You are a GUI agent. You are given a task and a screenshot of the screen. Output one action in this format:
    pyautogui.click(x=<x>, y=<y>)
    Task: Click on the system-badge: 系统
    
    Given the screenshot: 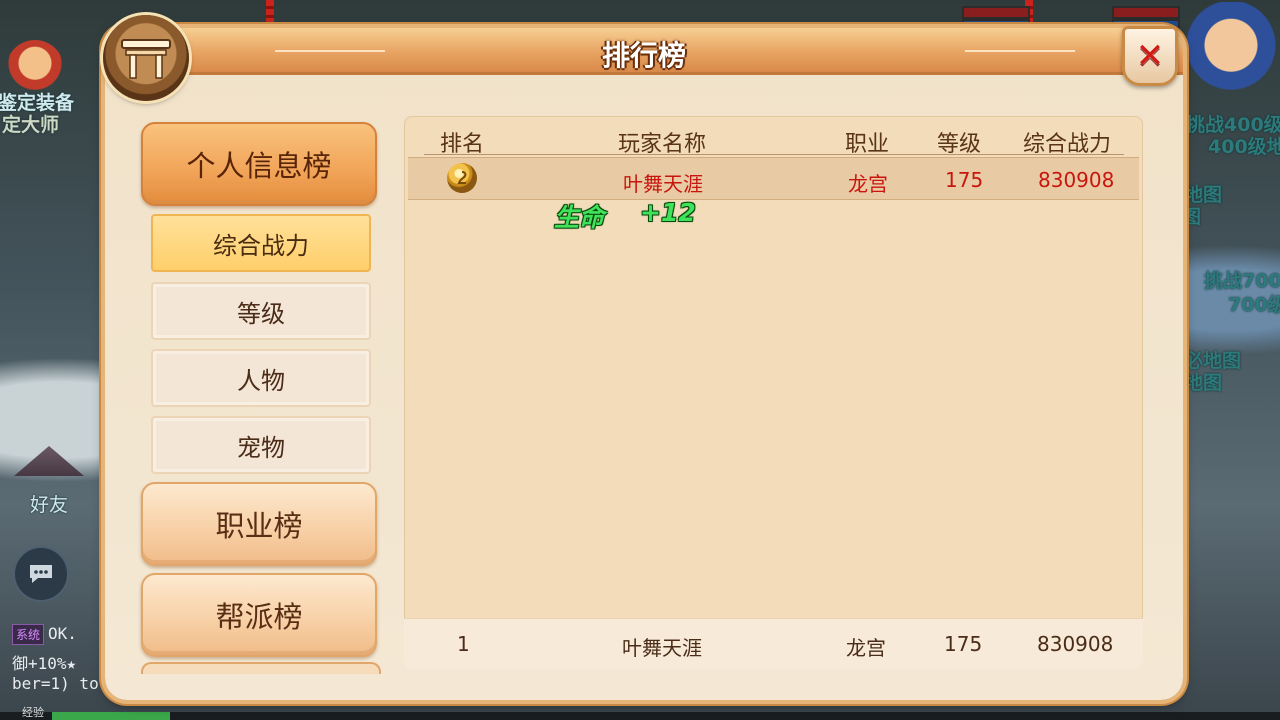 What is the action you would take?
    pyautogui.click(x=28, y=634)
    